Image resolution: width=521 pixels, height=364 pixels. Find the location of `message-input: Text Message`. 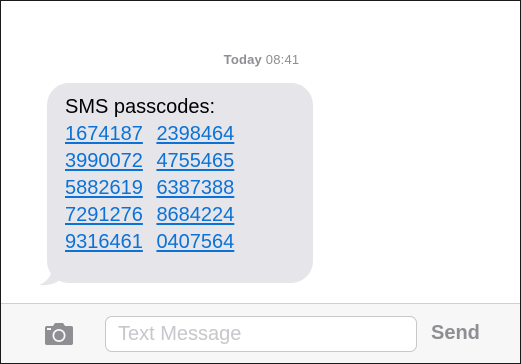

message-input: Text Message is located at coordinates (261, 334).